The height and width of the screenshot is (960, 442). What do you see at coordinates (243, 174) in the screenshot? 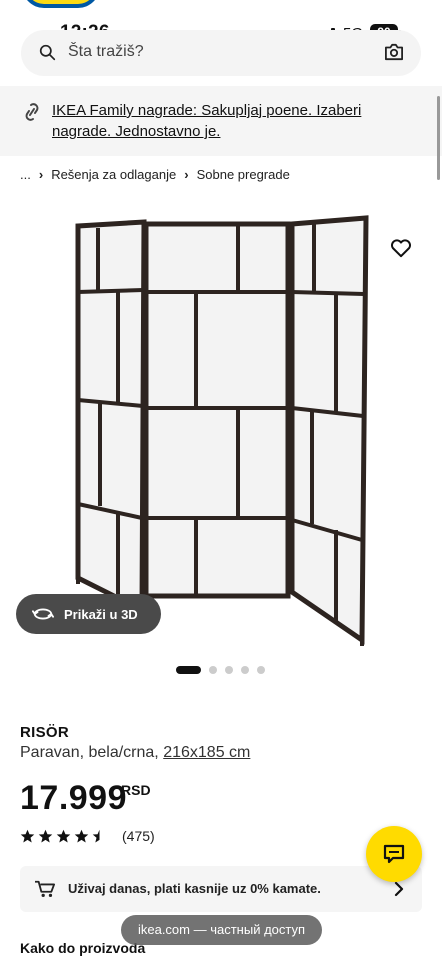
I see `breadcrumb-item-room-dividers: Sobne pregrade` at bounding box center [243, 174].